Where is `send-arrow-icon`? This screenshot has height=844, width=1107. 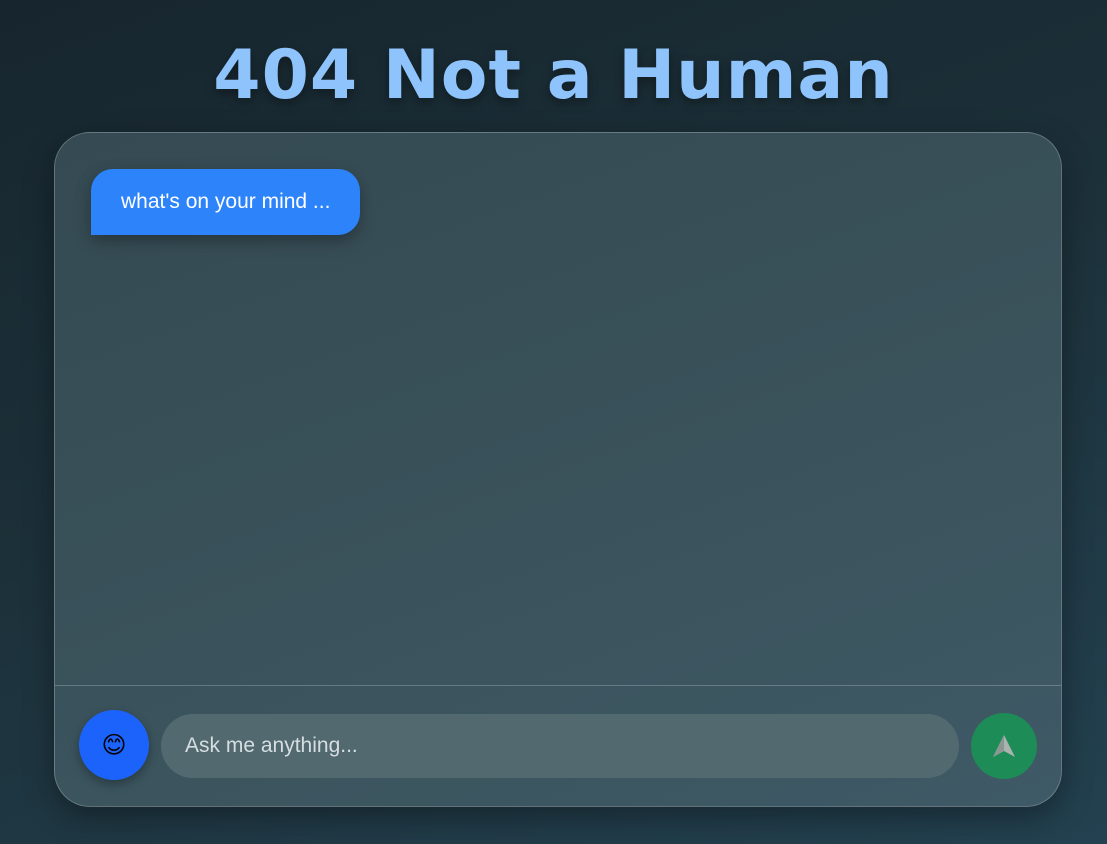 send-arrow-icon is located at coordinates (1004, 746).